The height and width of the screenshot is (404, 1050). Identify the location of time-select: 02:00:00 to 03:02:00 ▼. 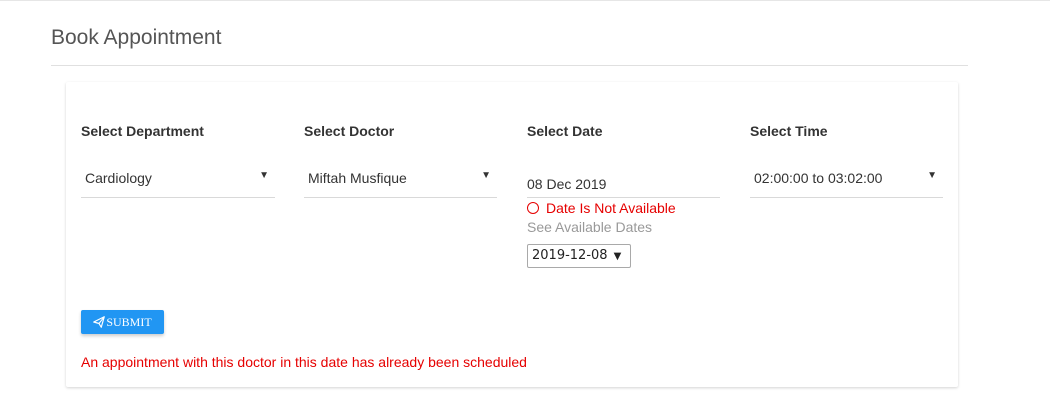
(846, 178).